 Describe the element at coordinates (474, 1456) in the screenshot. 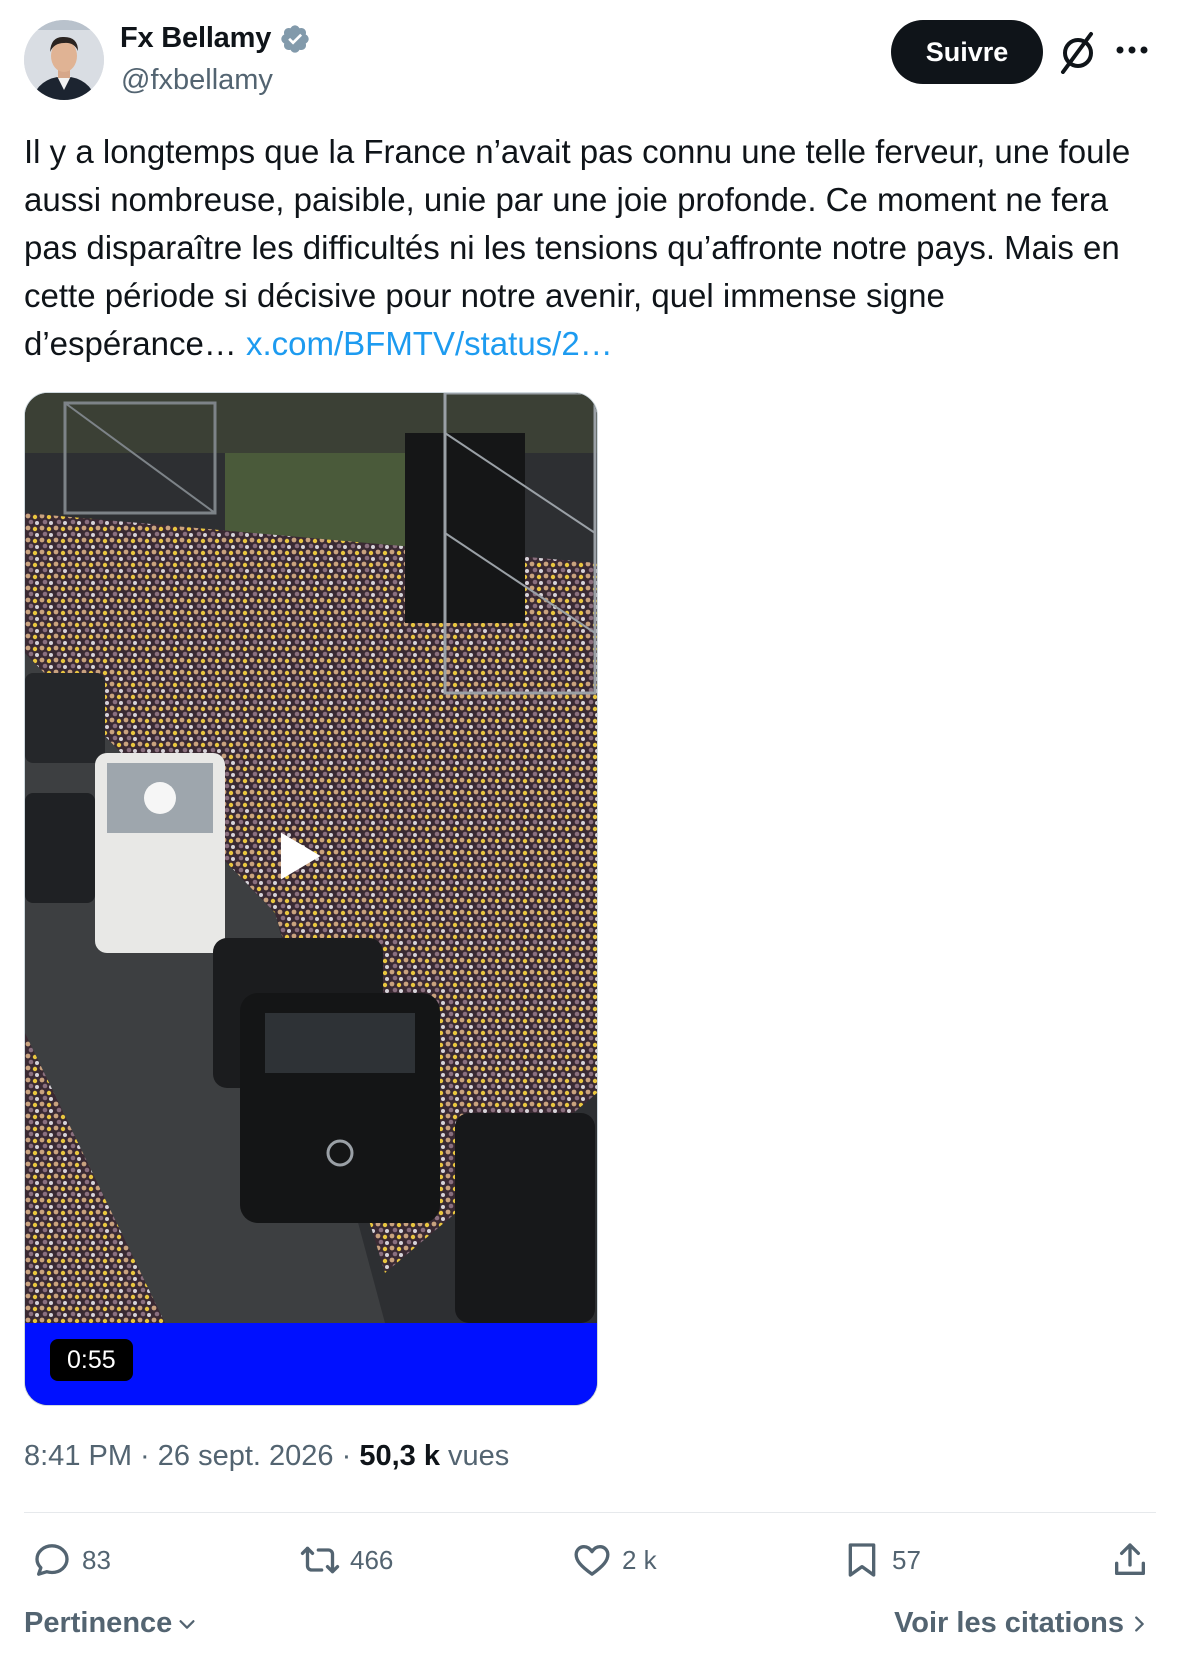

I see `views-label: vues` at that location.